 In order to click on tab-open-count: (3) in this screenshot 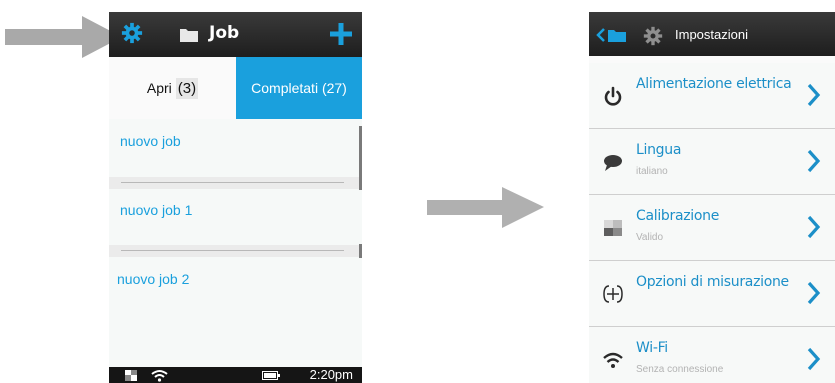, I will do `click(187, 88)`.